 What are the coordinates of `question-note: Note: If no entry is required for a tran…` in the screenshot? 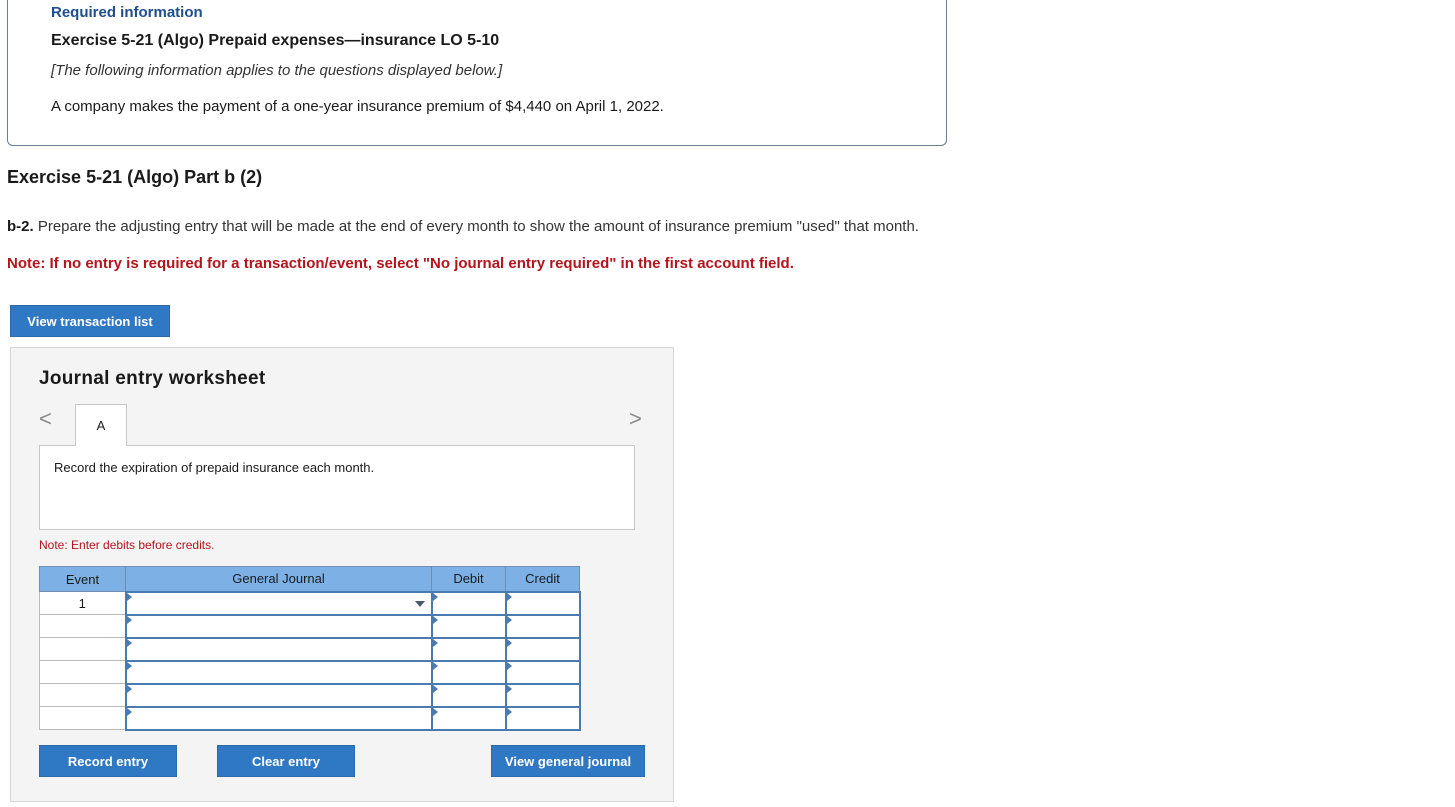 It's located at (400, 263).